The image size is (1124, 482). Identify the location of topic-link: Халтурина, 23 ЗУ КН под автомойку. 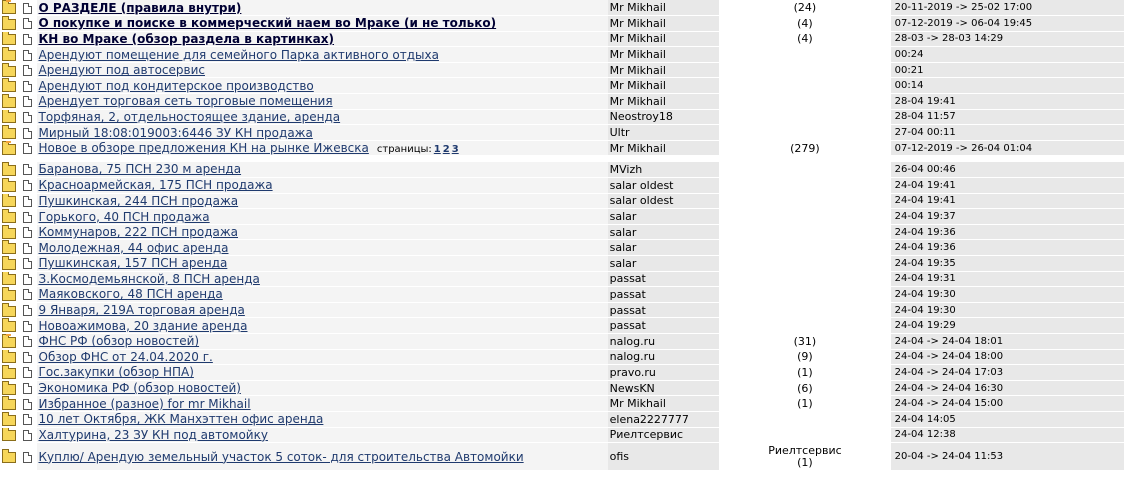
(153, 435).